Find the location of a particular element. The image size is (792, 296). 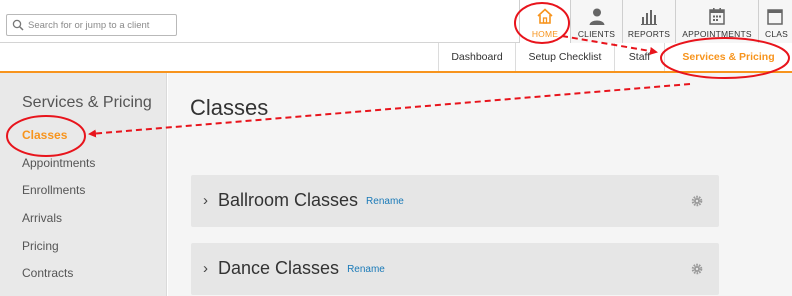

nav-tab-reports: REPORTS is located at coordinates (648, 21).